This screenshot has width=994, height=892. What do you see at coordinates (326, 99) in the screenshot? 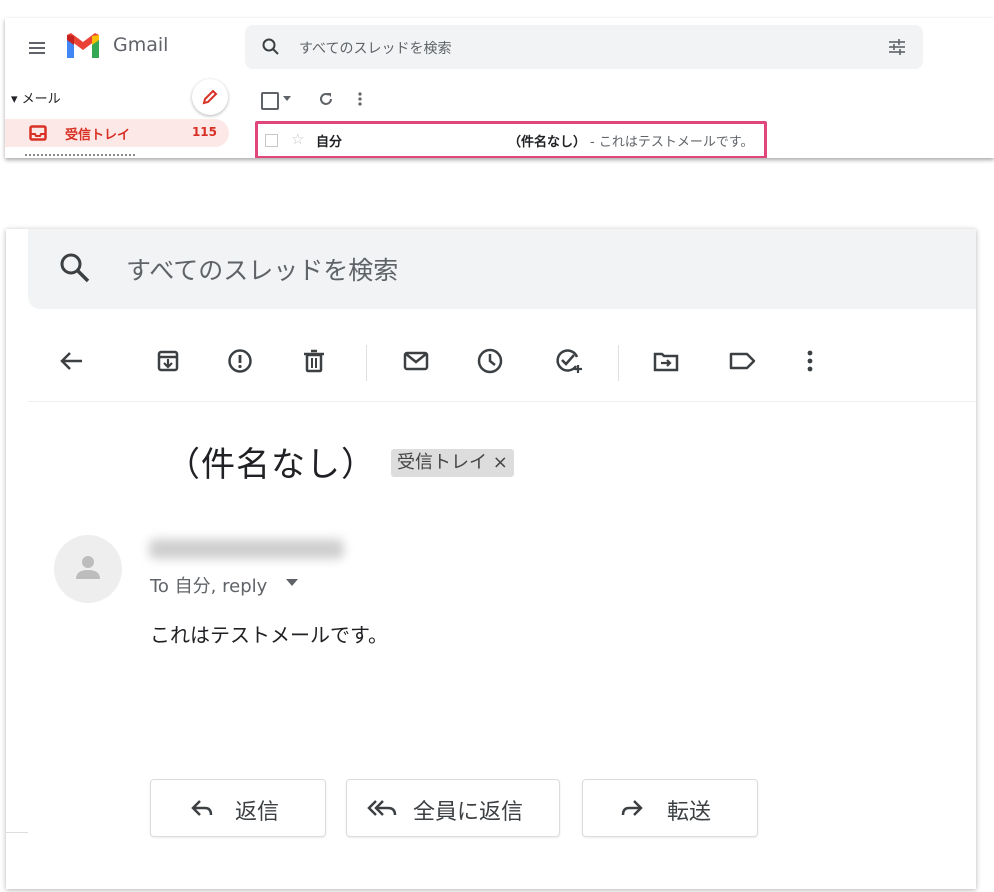
I see `refresh-icon` at bounding box center [326, 99].